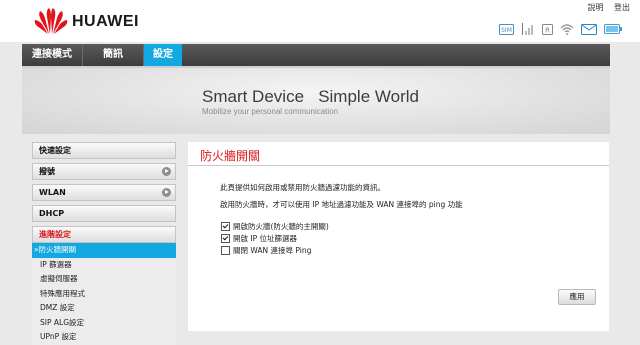  Describe the element at coordinates (104, 279) in the screenshot. I see `sidebar-subitem-virtual-server: 虛擬伺服器` at that location.